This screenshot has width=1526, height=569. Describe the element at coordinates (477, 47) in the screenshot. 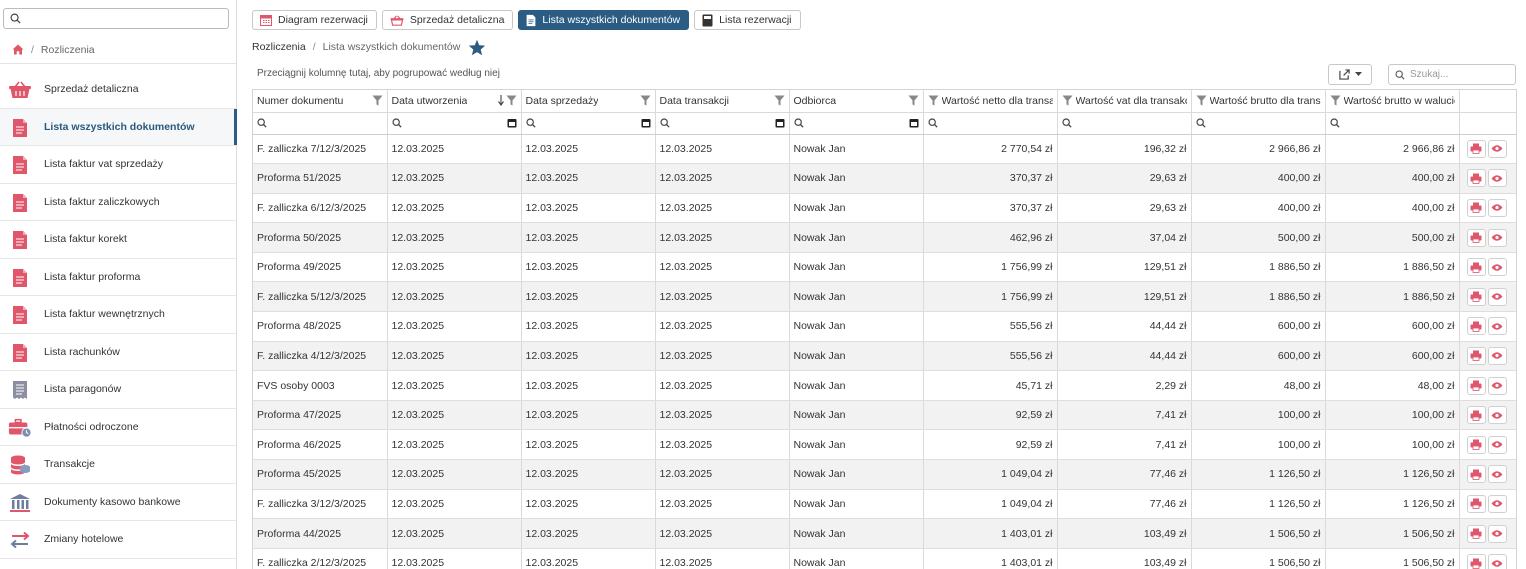

I see `favorite-star-icon` at that location.